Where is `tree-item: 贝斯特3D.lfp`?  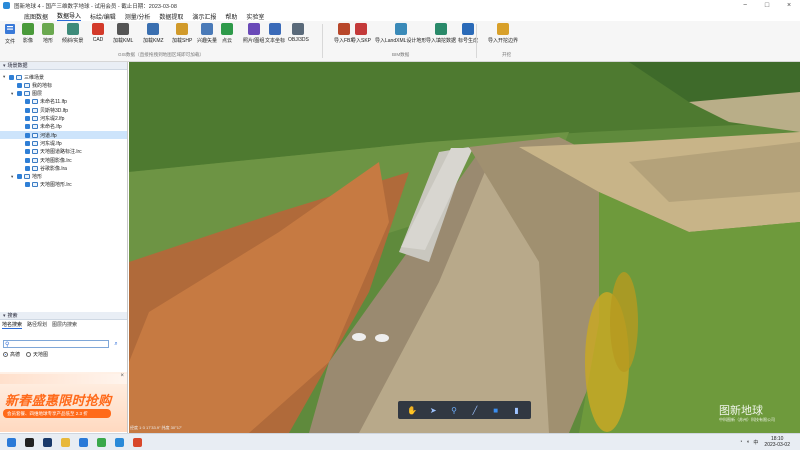 tree-item: 贝斯特3D.lfp is located at coordinates (63, 110).